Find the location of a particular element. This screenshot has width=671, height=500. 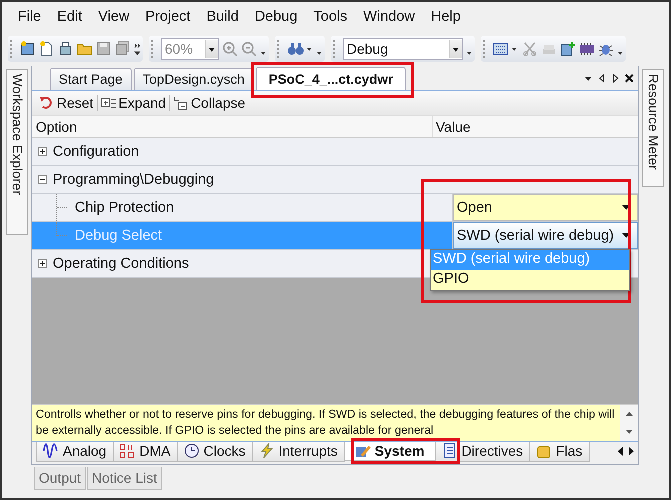

category-label: Operating Conditions is located at coordinates (121, 264).